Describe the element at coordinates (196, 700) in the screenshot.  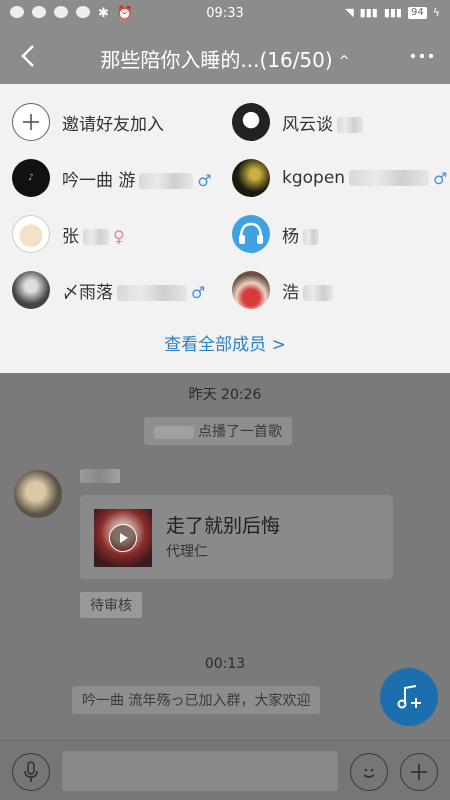
I see `system-message: 吟一曲 流年殇っ已加入群，大家欢迎` at that location.